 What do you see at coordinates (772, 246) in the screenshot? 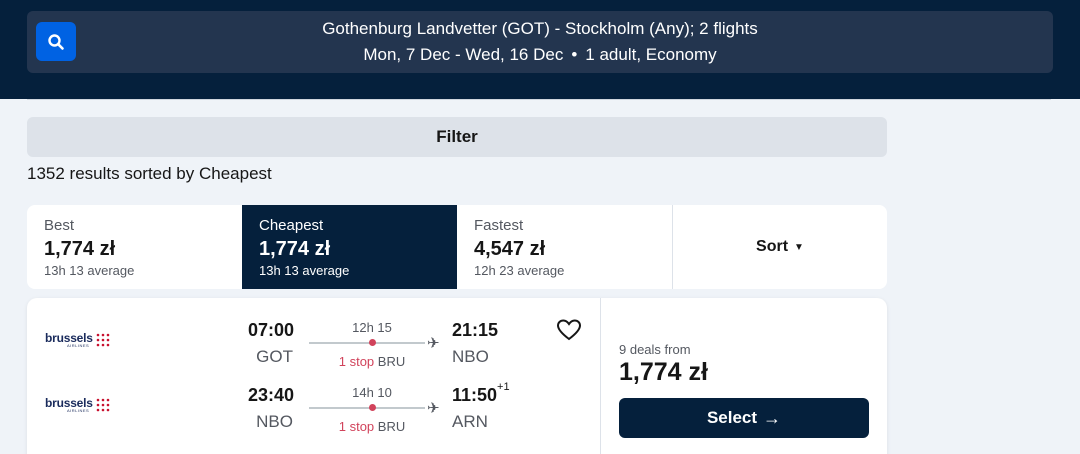
I see `sort-label: Sort` at bounding box center [772, 246].